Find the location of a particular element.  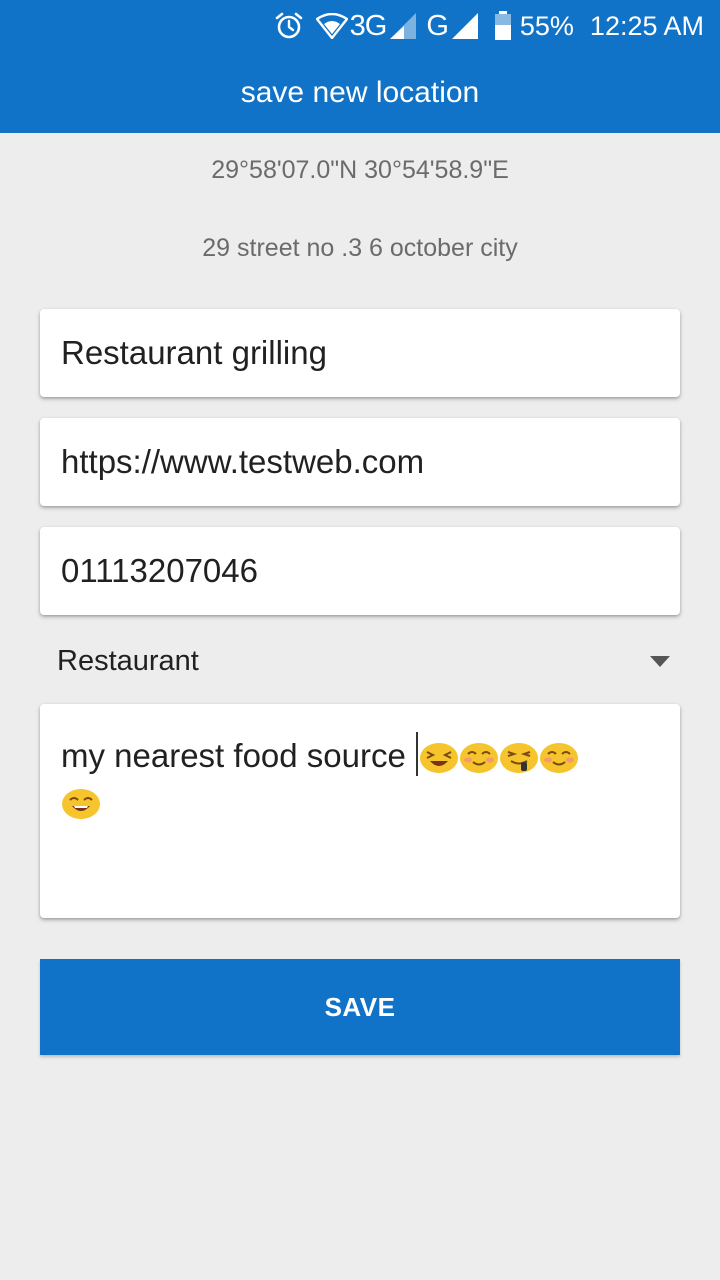

category-dropdown: Restaurant is located at coordinates (360, 661).